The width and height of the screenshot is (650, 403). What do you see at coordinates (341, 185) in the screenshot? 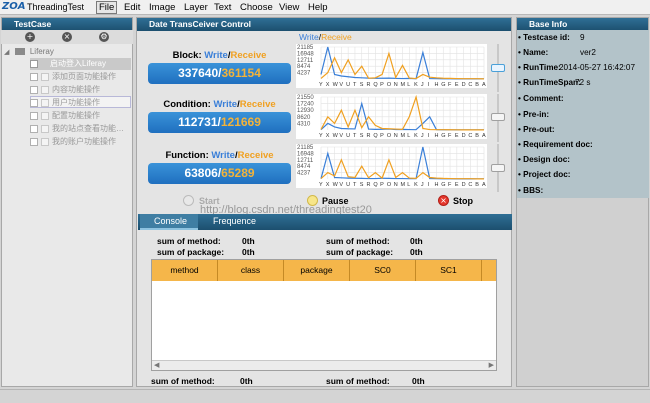
I see `chart-x-tick: V` at bounding box center [341, 185].